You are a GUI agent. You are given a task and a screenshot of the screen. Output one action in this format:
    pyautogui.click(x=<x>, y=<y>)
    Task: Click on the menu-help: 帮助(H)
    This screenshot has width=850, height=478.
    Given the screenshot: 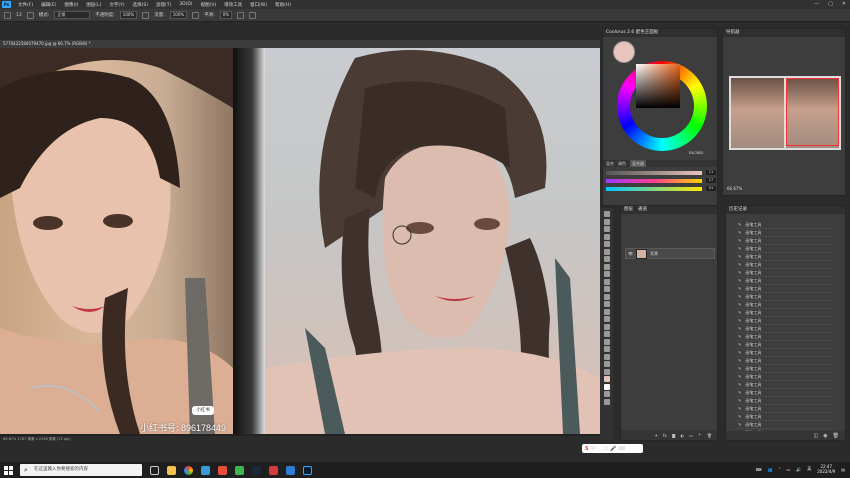 What is the action you would take?
    pyautogui.click(x=283, y=5)
    